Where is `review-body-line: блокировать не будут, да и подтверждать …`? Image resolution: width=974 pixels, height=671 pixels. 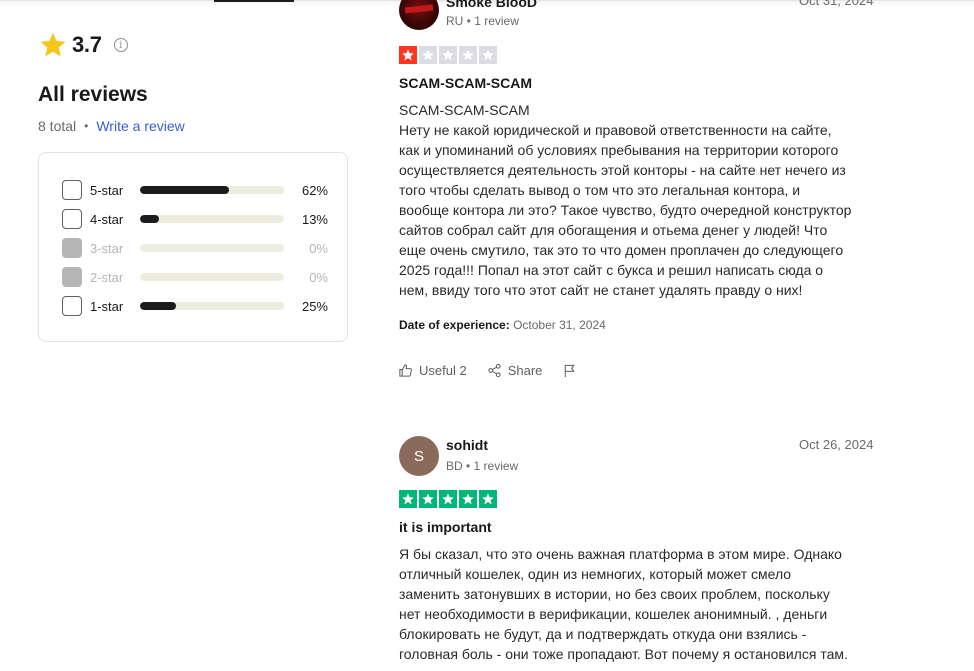 review-body-line: блокировать не будут, да и подтверждать … is located at coordinates (603, 634).